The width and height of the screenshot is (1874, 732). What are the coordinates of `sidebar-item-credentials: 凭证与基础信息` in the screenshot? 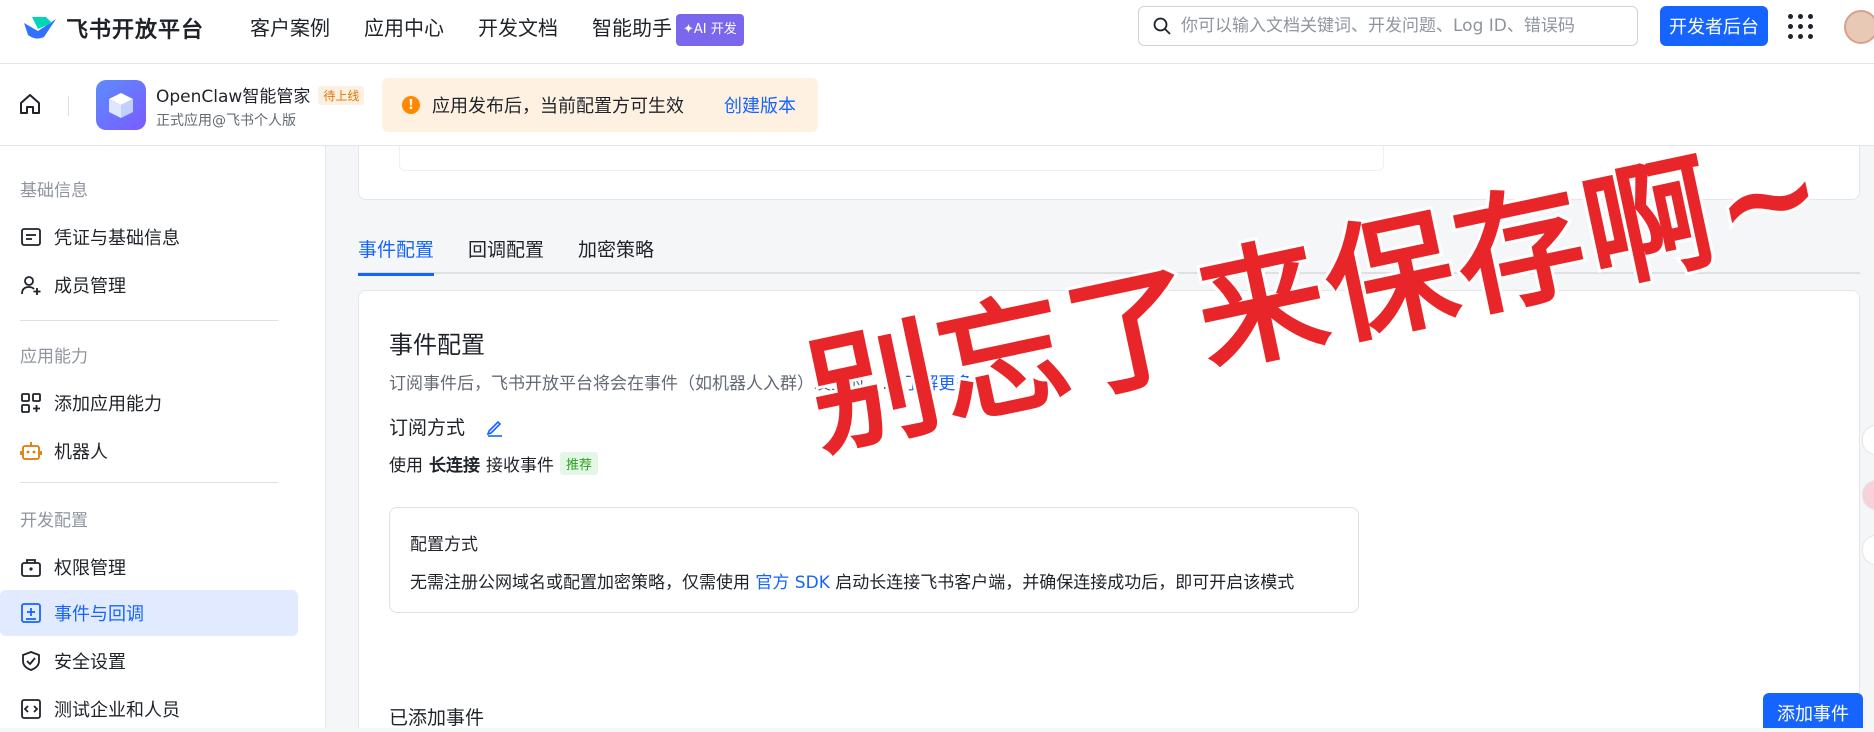 It's located at (149, 237).